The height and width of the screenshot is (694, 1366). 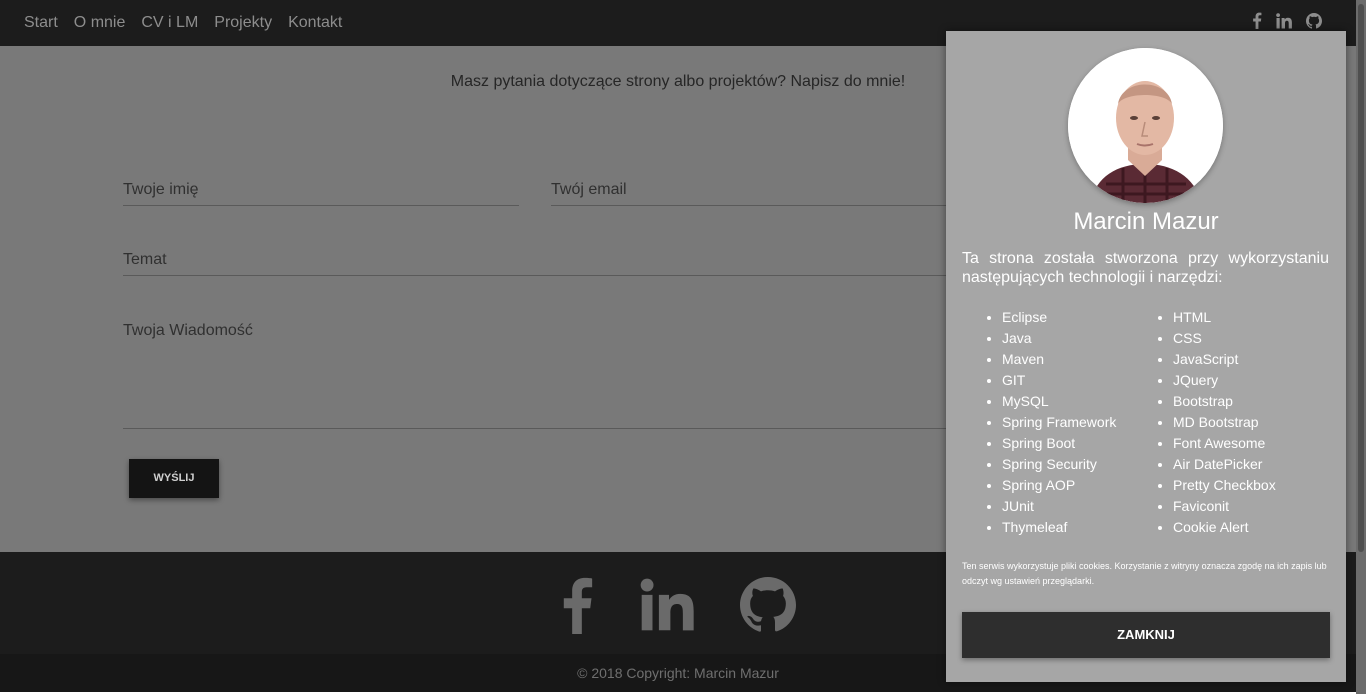 I want to click on close-button: ZAMKNIJ, so click(x=1146, y=635).